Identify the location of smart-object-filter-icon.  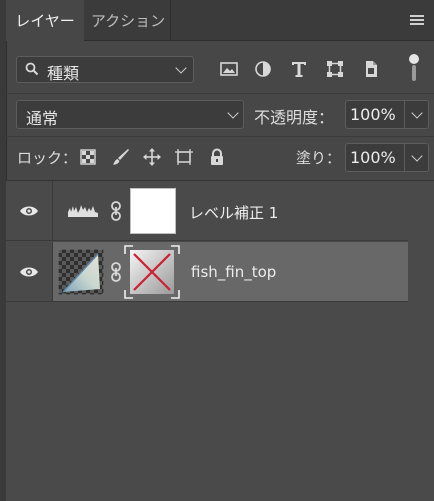
(371, 69).